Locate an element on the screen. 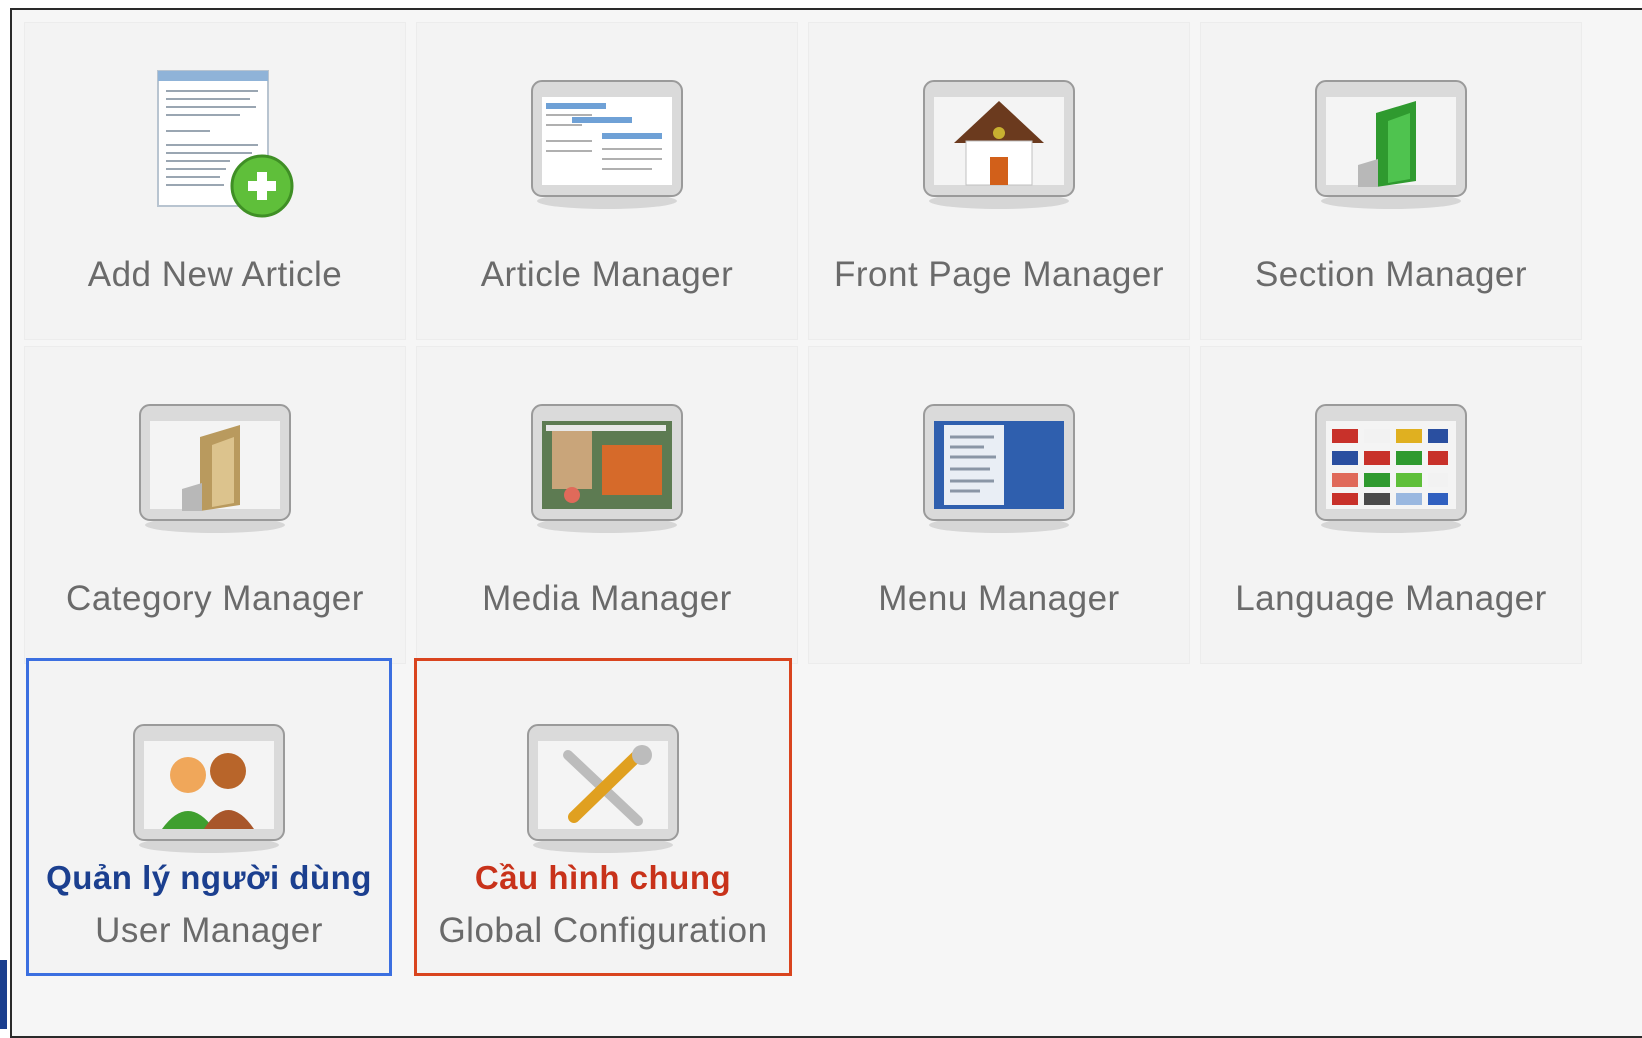  add-article-icon is located at coordinates (215, 141).